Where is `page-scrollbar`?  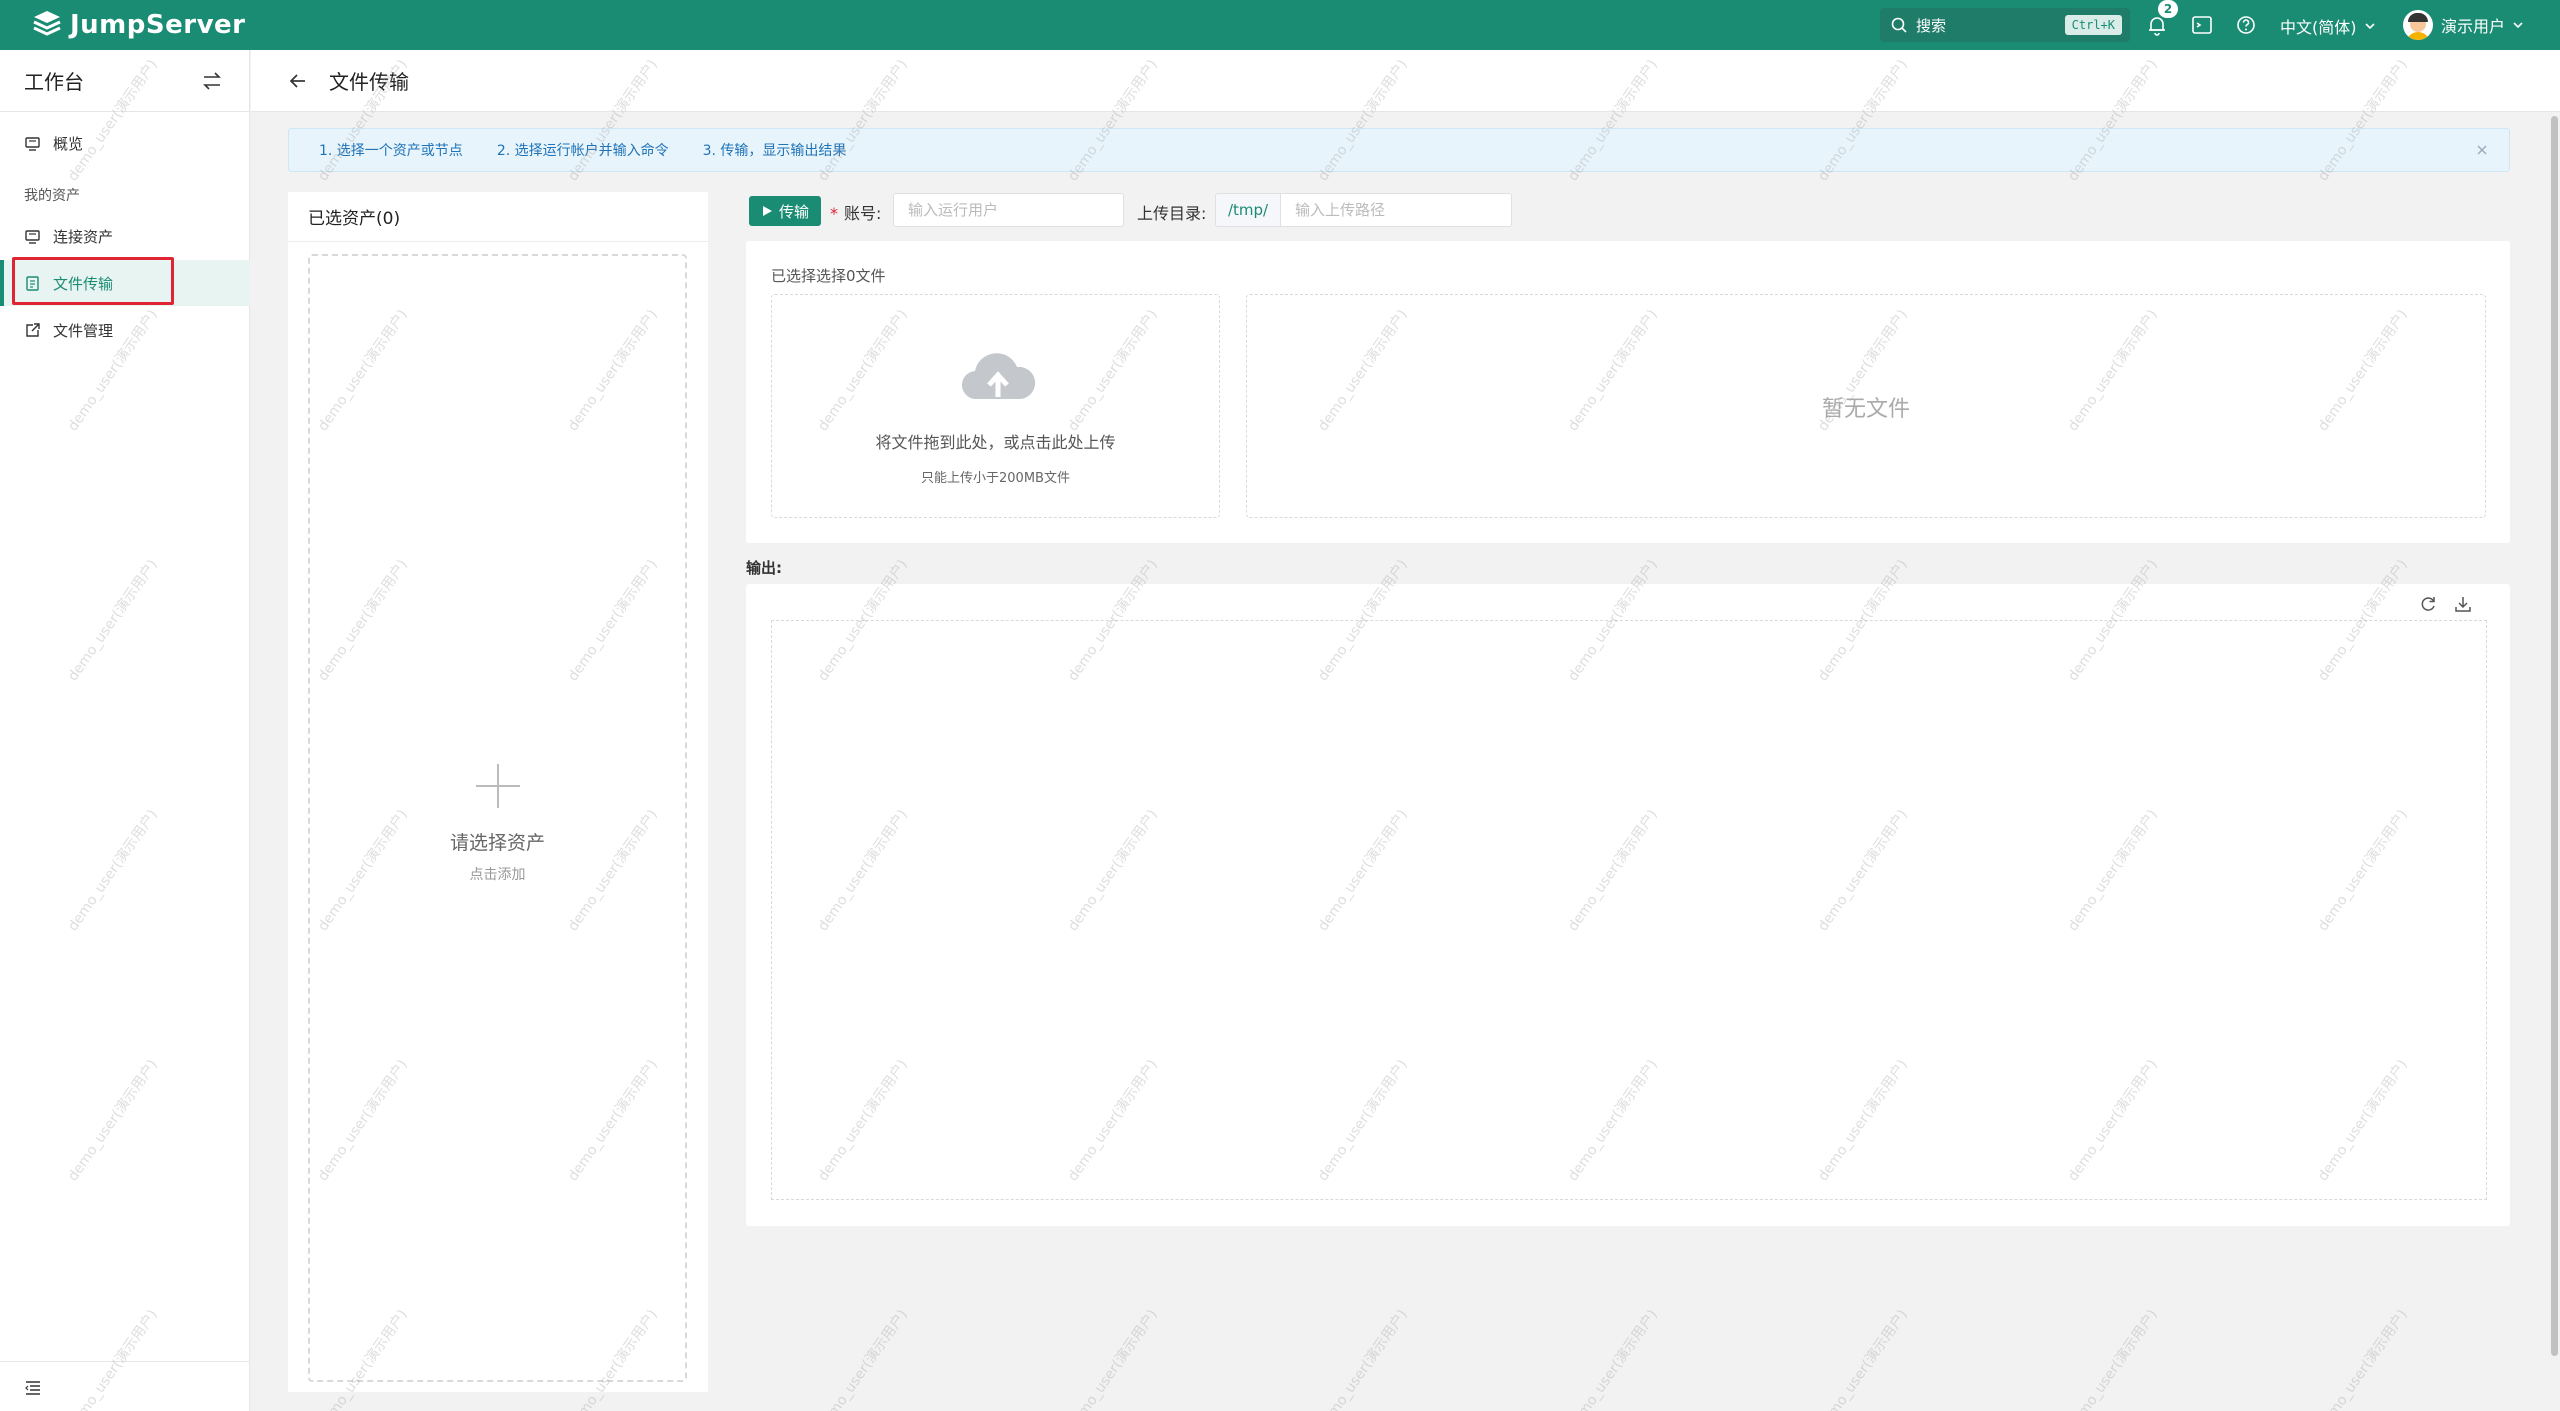 page-scrollbar is located at coordinates (2554, 761).